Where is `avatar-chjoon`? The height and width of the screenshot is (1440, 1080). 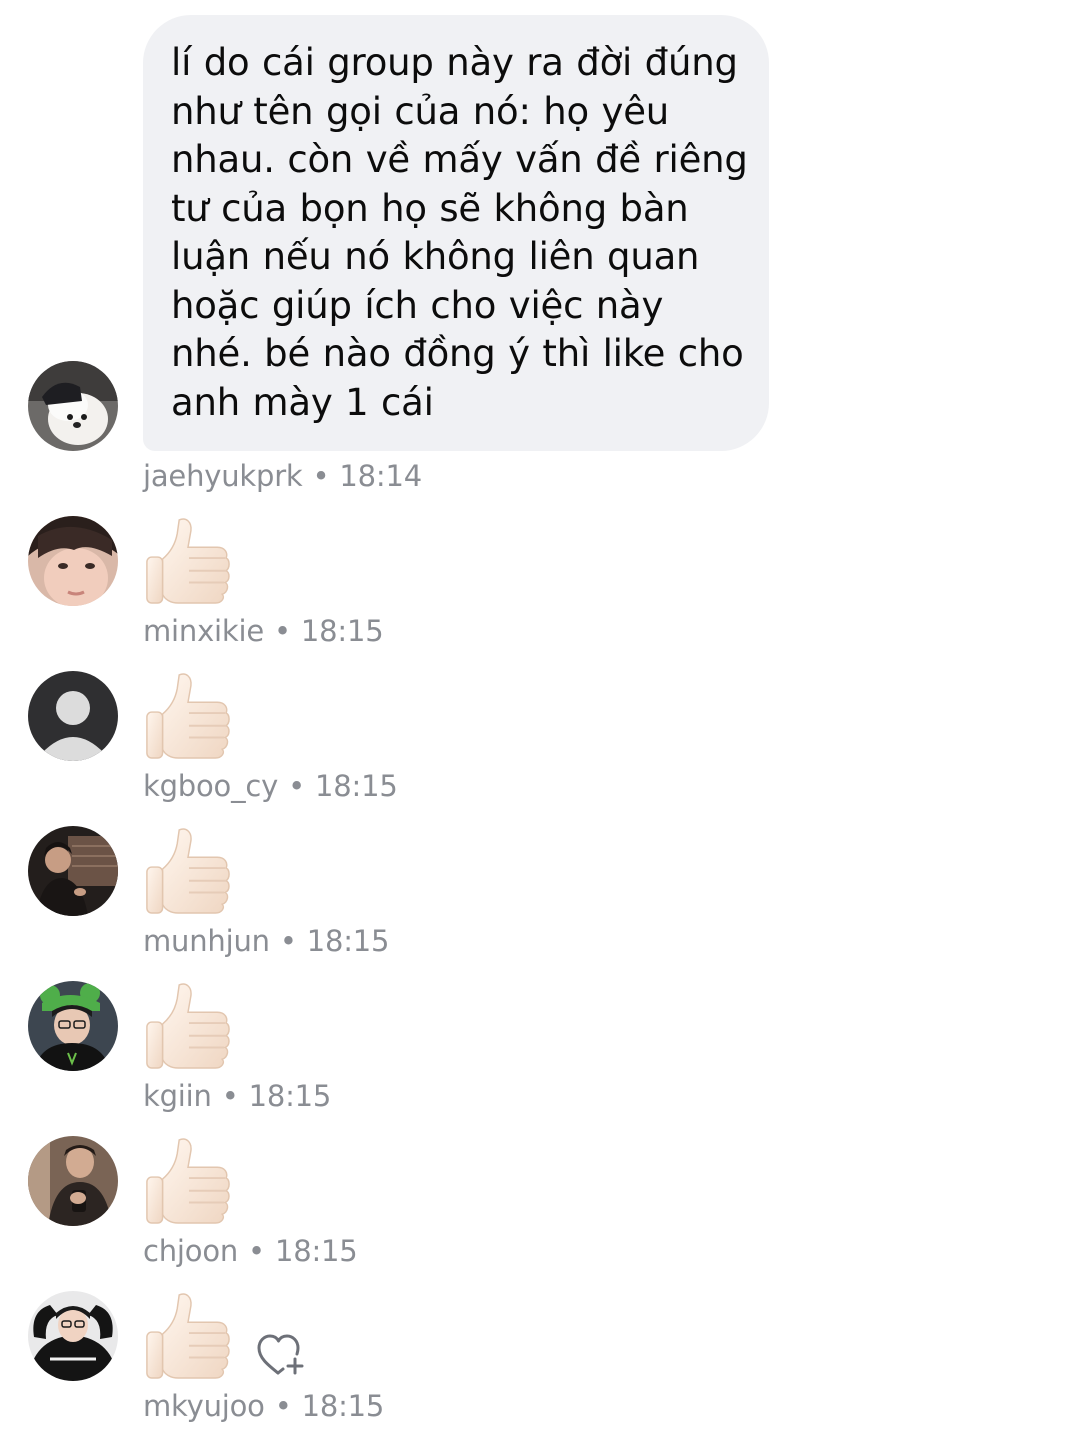 avatar-chjoon is located at coordinates (73, 1181).